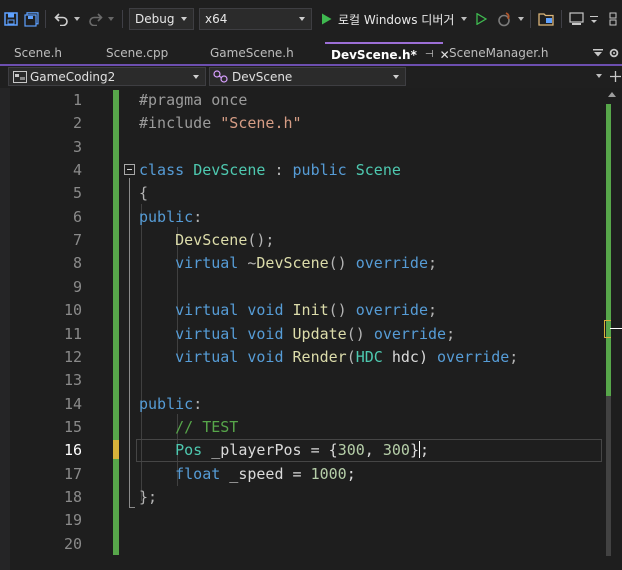  Describe the element at coordinates (265, 310) in the screenshot. I see `code-token: void` at that location.